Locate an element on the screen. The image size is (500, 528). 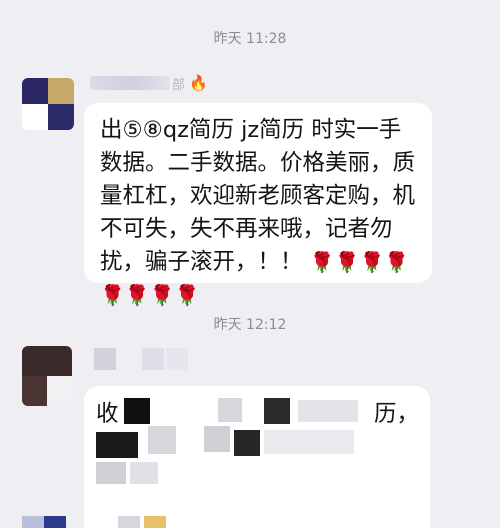
message-2-start: 收 is located at coordinates (107, 414).